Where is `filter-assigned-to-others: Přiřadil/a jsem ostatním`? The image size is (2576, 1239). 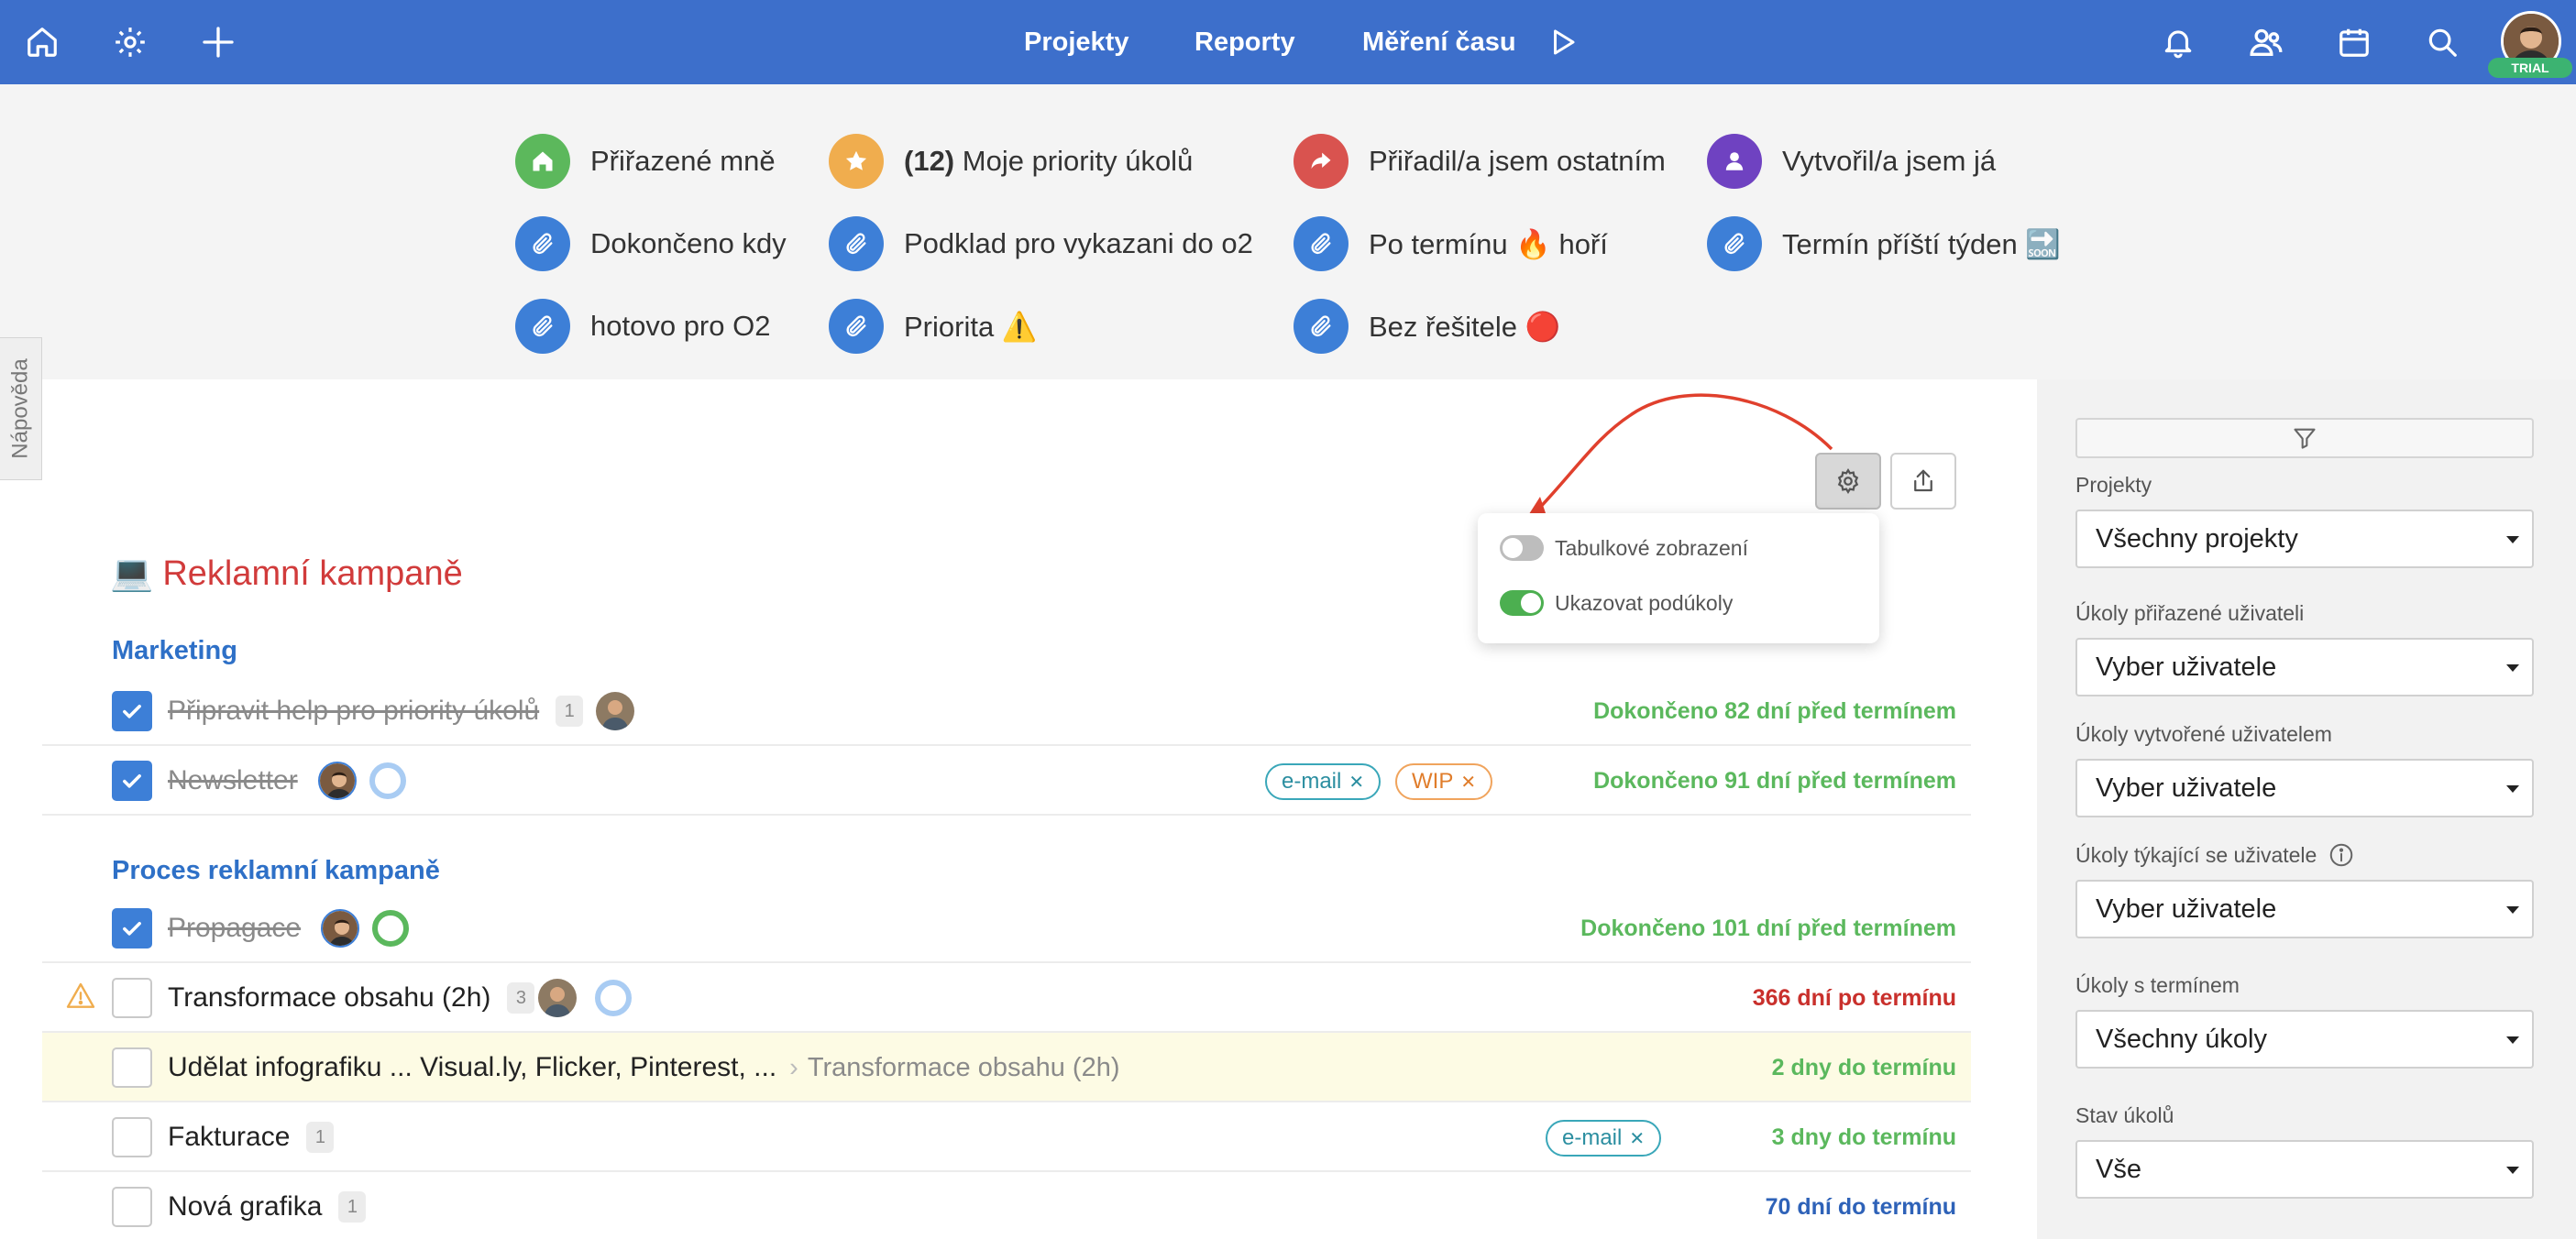
filter-assigned-to-others: Přiřadil/a jsem ostatním is located at coordinates (1480, 161).